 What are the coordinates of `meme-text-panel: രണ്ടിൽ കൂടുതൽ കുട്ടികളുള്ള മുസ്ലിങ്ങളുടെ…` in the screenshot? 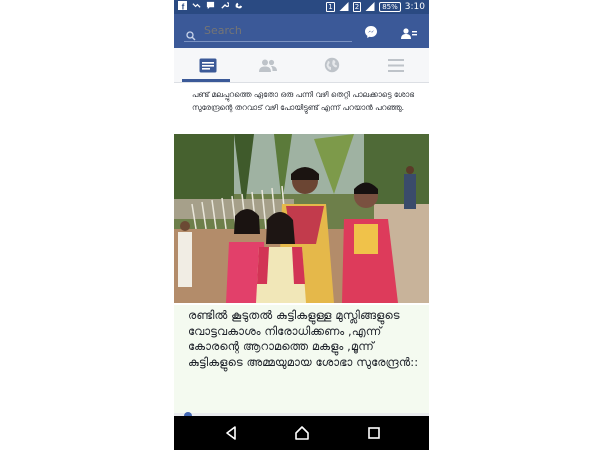 It's located at (301, 359).